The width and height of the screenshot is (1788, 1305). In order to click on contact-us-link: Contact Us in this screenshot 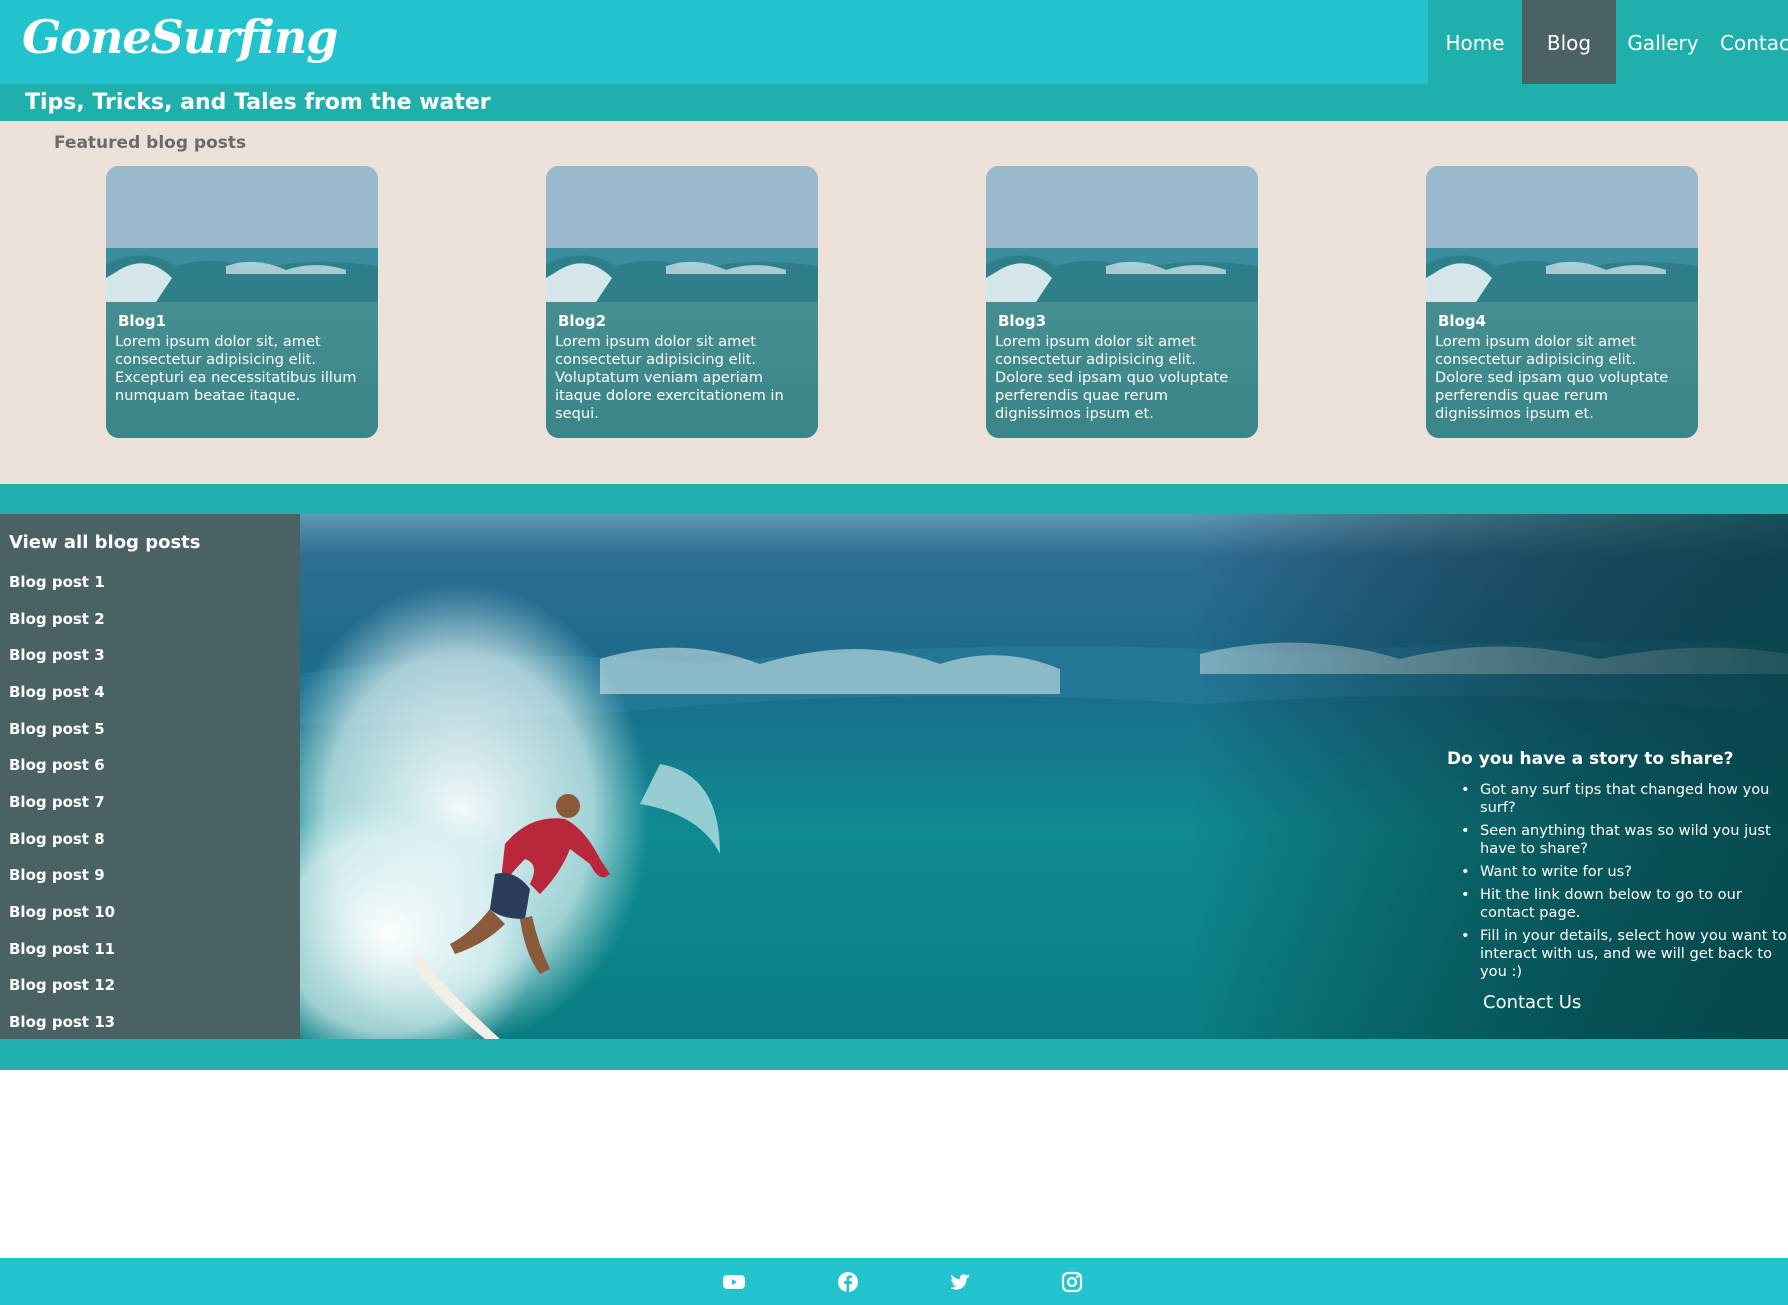, I will do `click(1532, 1002)`.